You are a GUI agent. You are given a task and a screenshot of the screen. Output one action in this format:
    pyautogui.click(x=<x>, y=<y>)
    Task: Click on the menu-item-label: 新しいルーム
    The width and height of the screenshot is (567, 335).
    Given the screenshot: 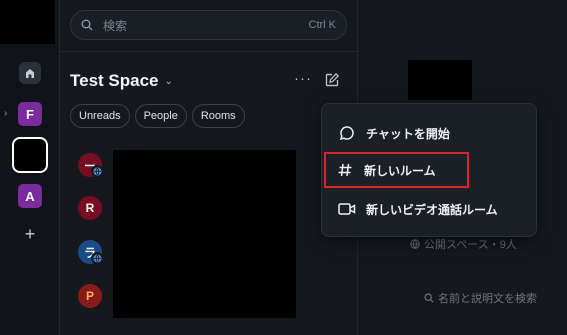 What is the action you would take?
    pyautogui.click(x=400, y=170)
    